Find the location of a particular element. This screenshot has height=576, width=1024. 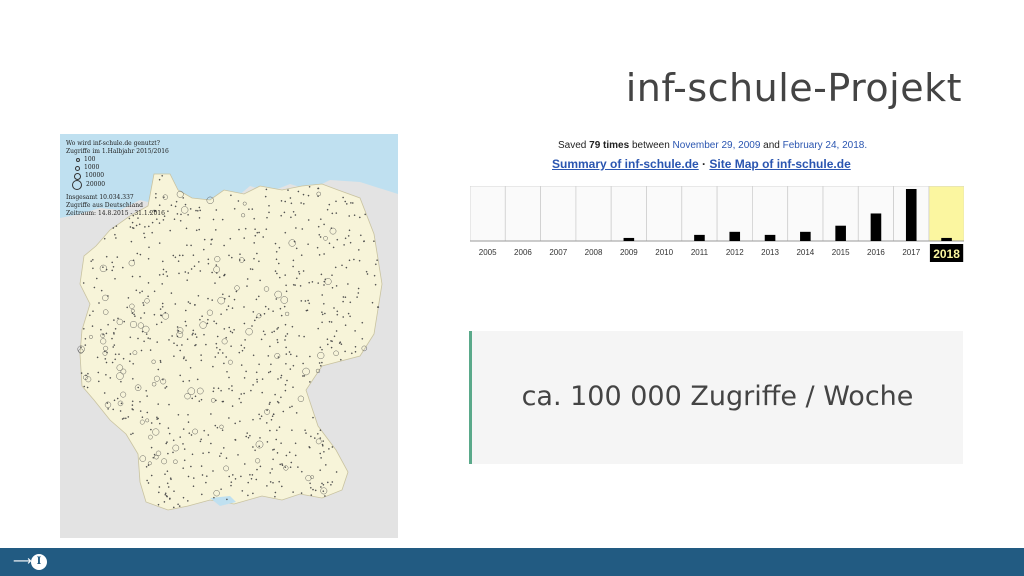

year-label-2006: 2006 is located at coordinates (523, 252).